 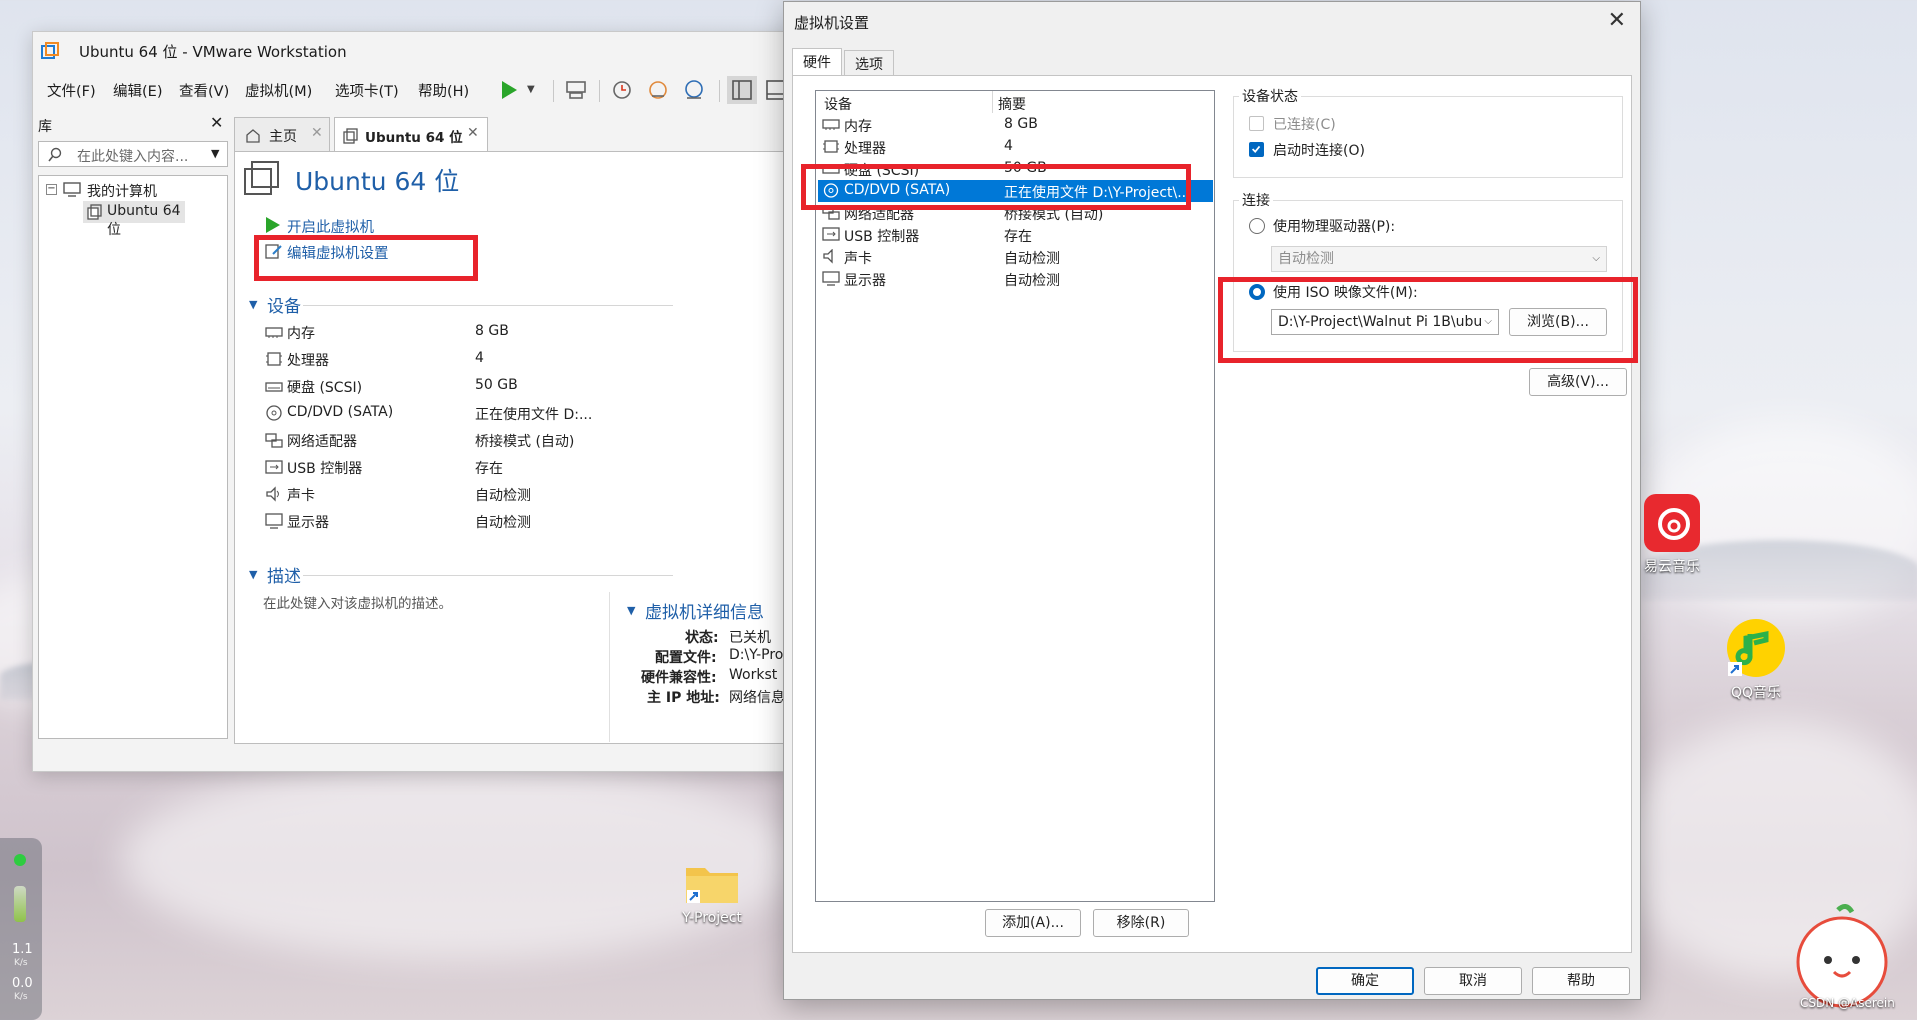 What do you see at coordinates (414, 138) in the screenshot?
I see `tab-ubuntu-label: Ubuntu 64 位` at bounding box center [414, 138].